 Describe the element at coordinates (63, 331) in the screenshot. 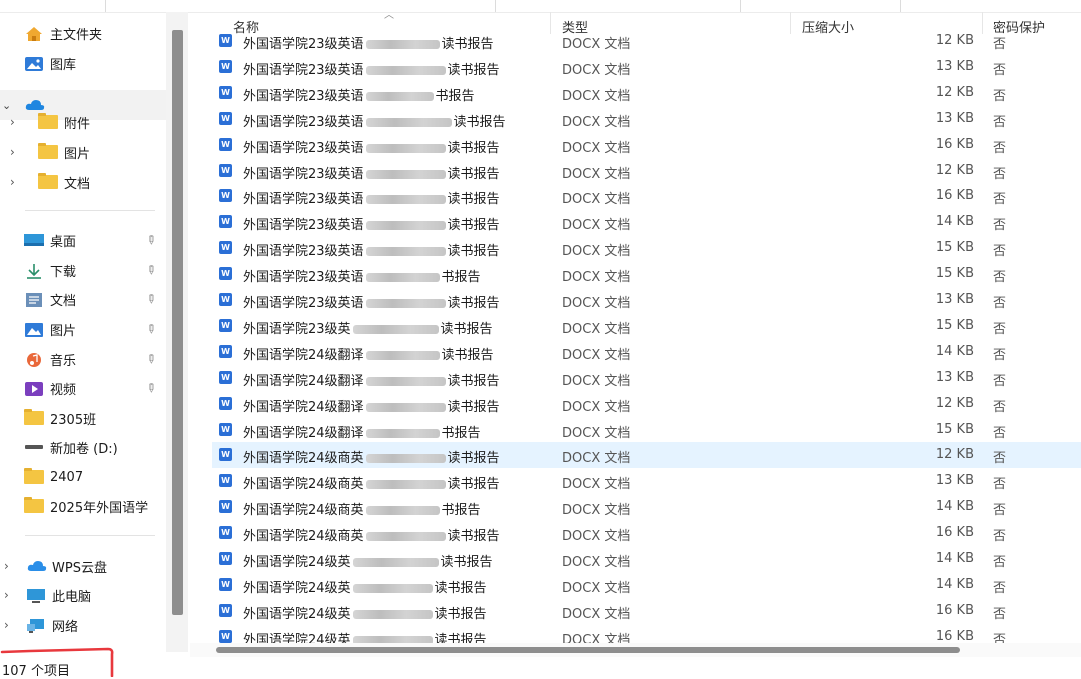

I see `sidebar-item-label: 图片` at that location.